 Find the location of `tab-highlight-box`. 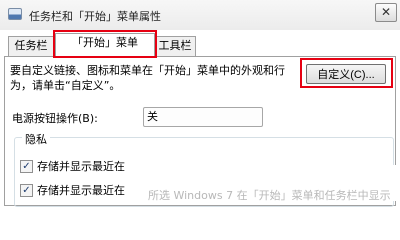

tab-highlight-box is located at coordinates (105, 44).